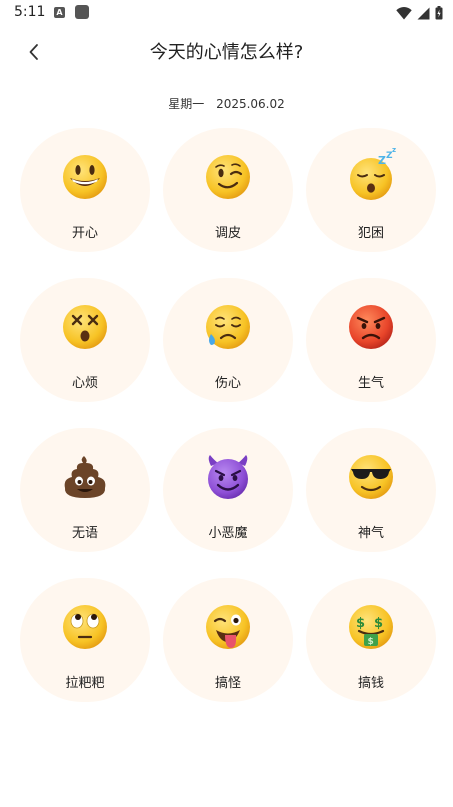 The image size is (453, 807). Describe the element at coordinates (227, 683) in the screenshot. I see `mood-label: 搞怪` at that location.